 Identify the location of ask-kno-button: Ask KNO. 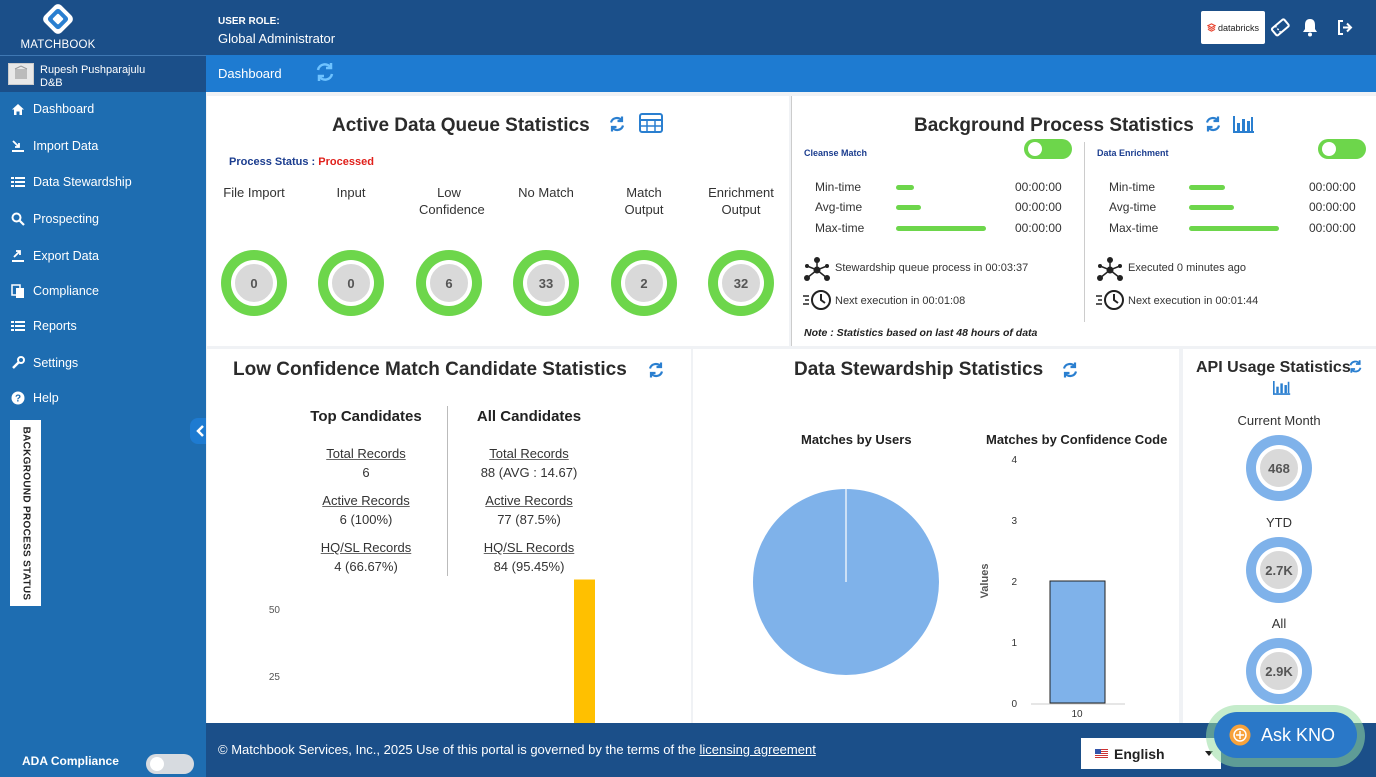
(1285, 735).